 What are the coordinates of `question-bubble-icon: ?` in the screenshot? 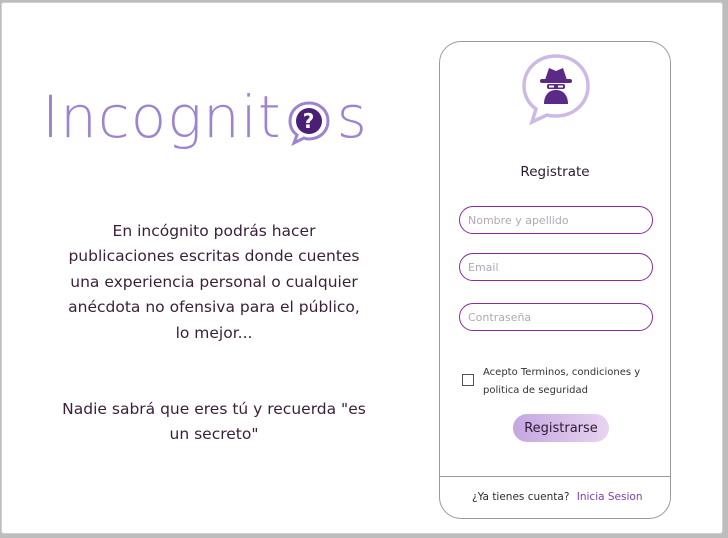 It's located at (309, 120).